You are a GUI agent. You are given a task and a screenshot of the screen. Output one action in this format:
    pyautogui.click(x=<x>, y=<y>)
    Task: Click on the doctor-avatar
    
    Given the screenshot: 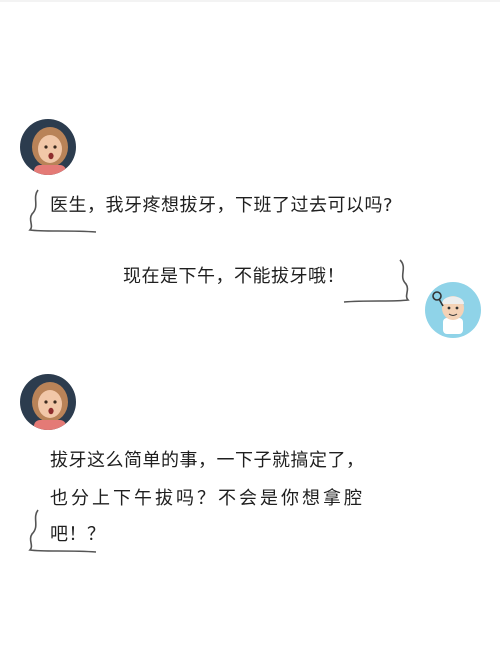 What is the action you would take?
    pyautogui.click(x=453, y=310)
    